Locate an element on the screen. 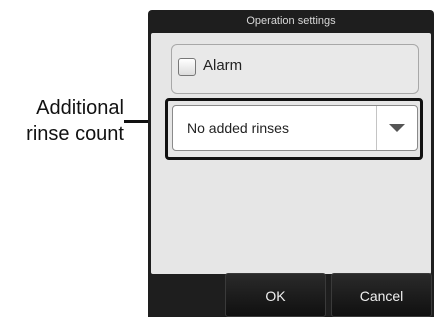  rinse-count-value: No added rinses is located at coordinates (238, 128).